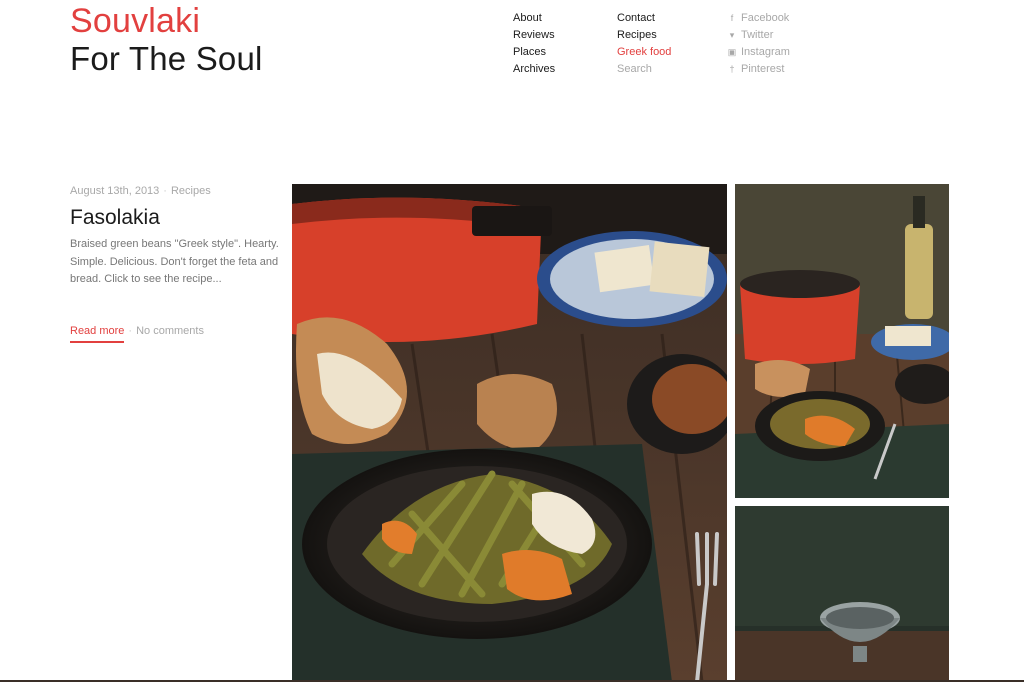 This screenshot has height=682, width=1024. Describe the element at coordinates (644, 18) in the screenshot. I see `nav-link-contact: Contact` at that location.